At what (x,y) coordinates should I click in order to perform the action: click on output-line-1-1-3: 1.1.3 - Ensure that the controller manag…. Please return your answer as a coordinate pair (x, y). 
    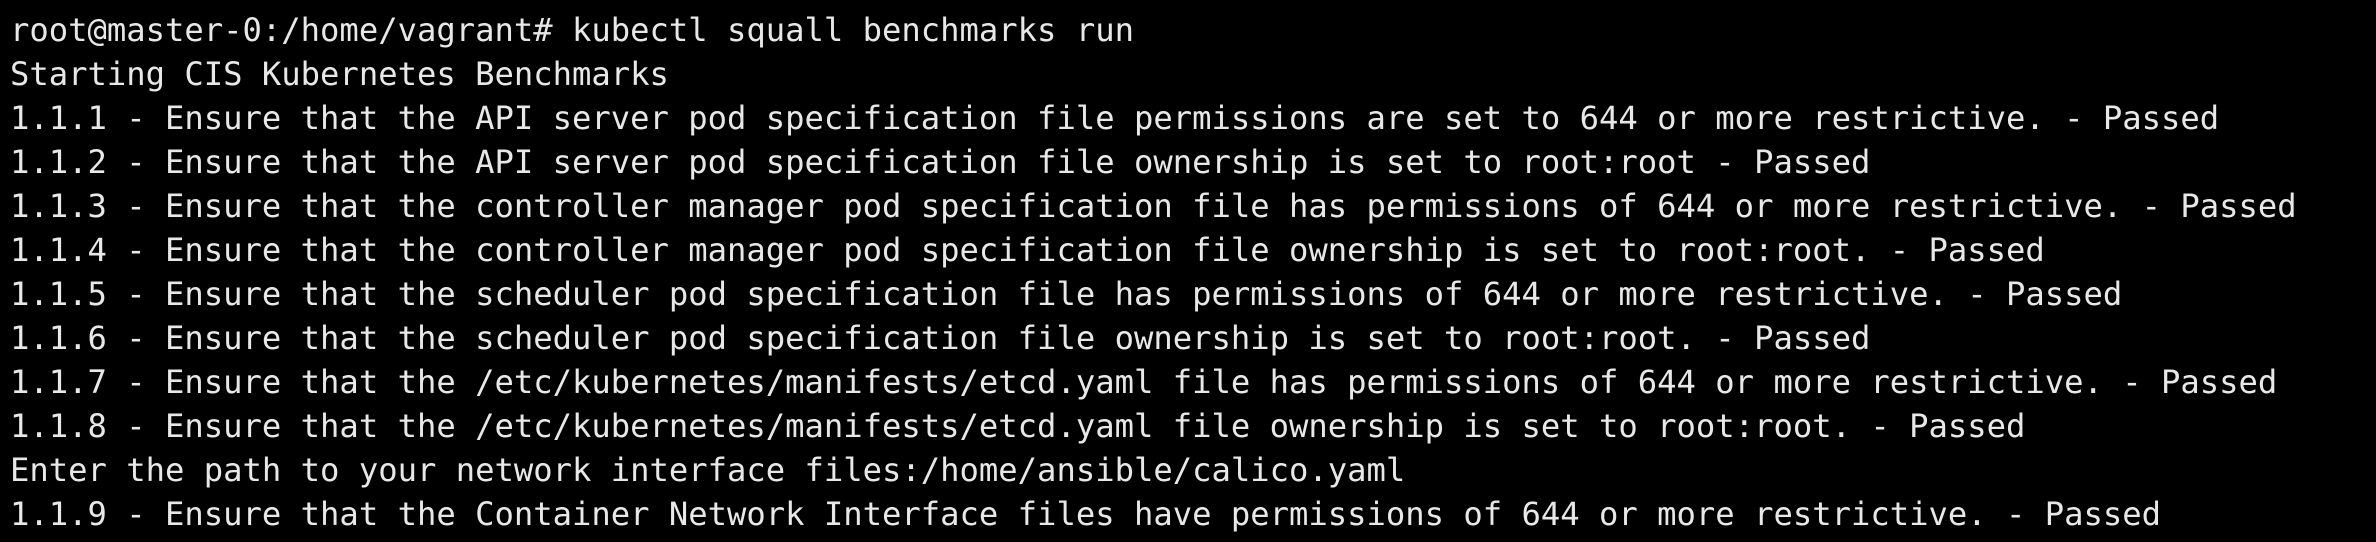
    Looking at the image, I should click on (1153, 206).